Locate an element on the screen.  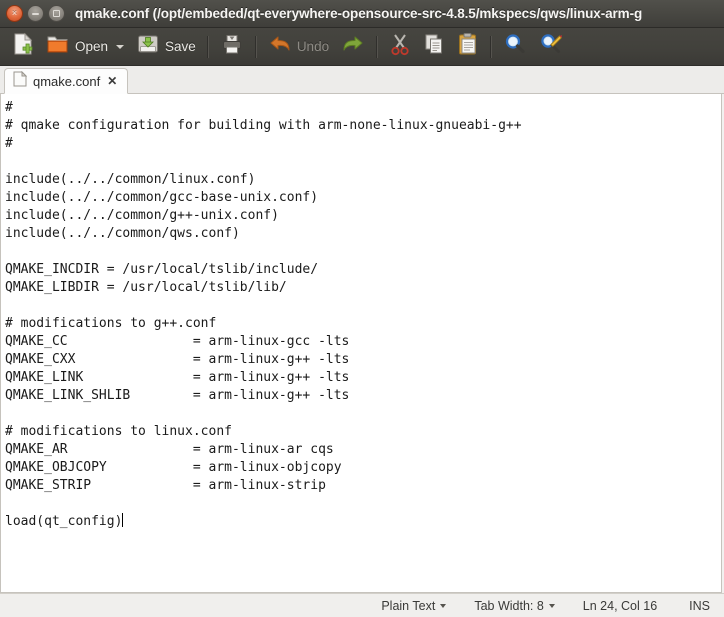
printer-icon is located at coordinates (232, 46).